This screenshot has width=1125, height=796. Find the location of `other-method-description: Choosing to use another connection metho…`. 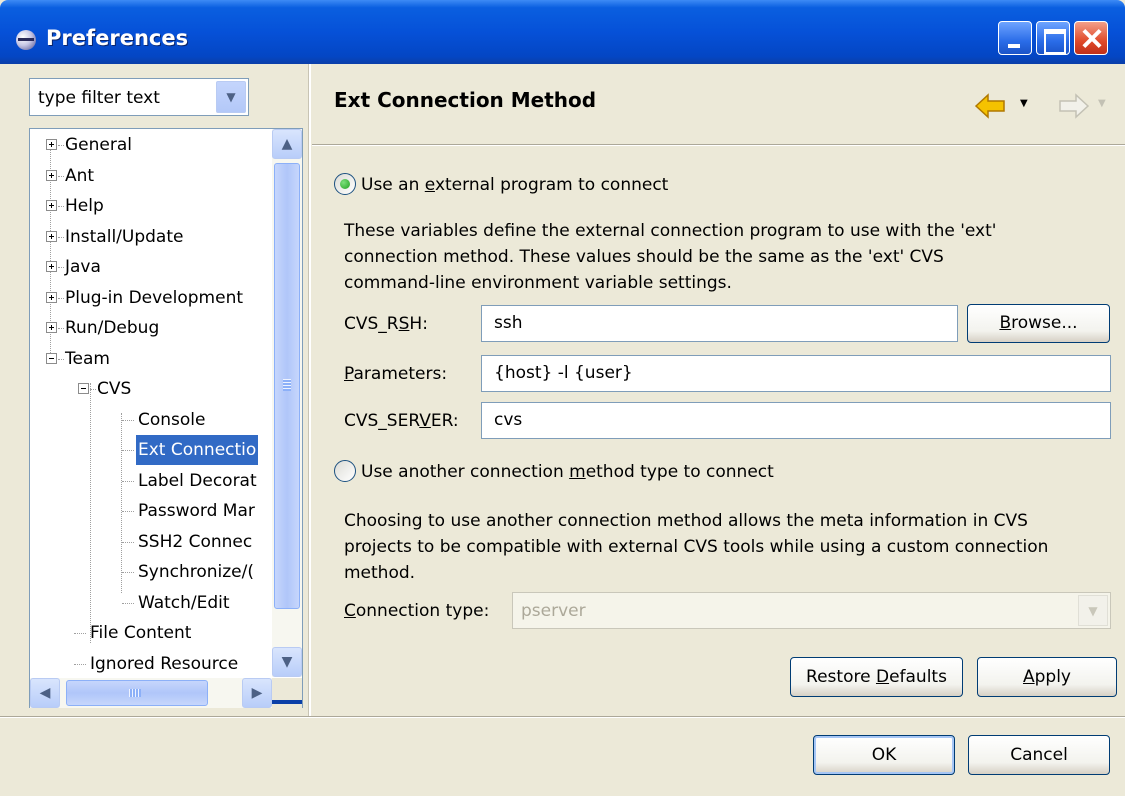

other-method-description: Choosing to use another connection metho… is located at coordinates (696, 547).